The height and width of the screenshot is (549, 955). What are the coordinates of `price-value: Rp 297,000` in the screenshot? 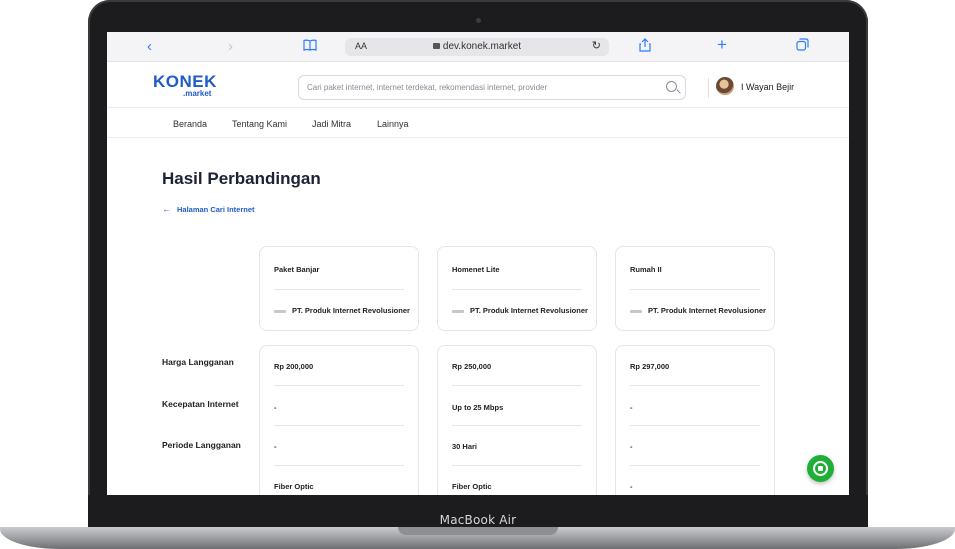 It's located at (650, 366).